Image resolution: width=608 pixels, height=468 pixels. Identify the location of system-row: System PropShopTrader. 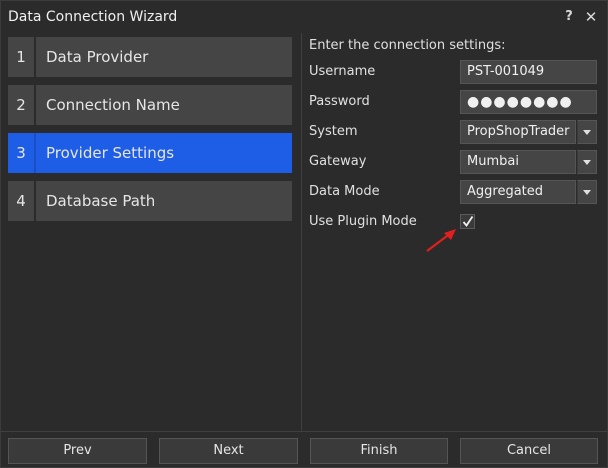
(454, 132).